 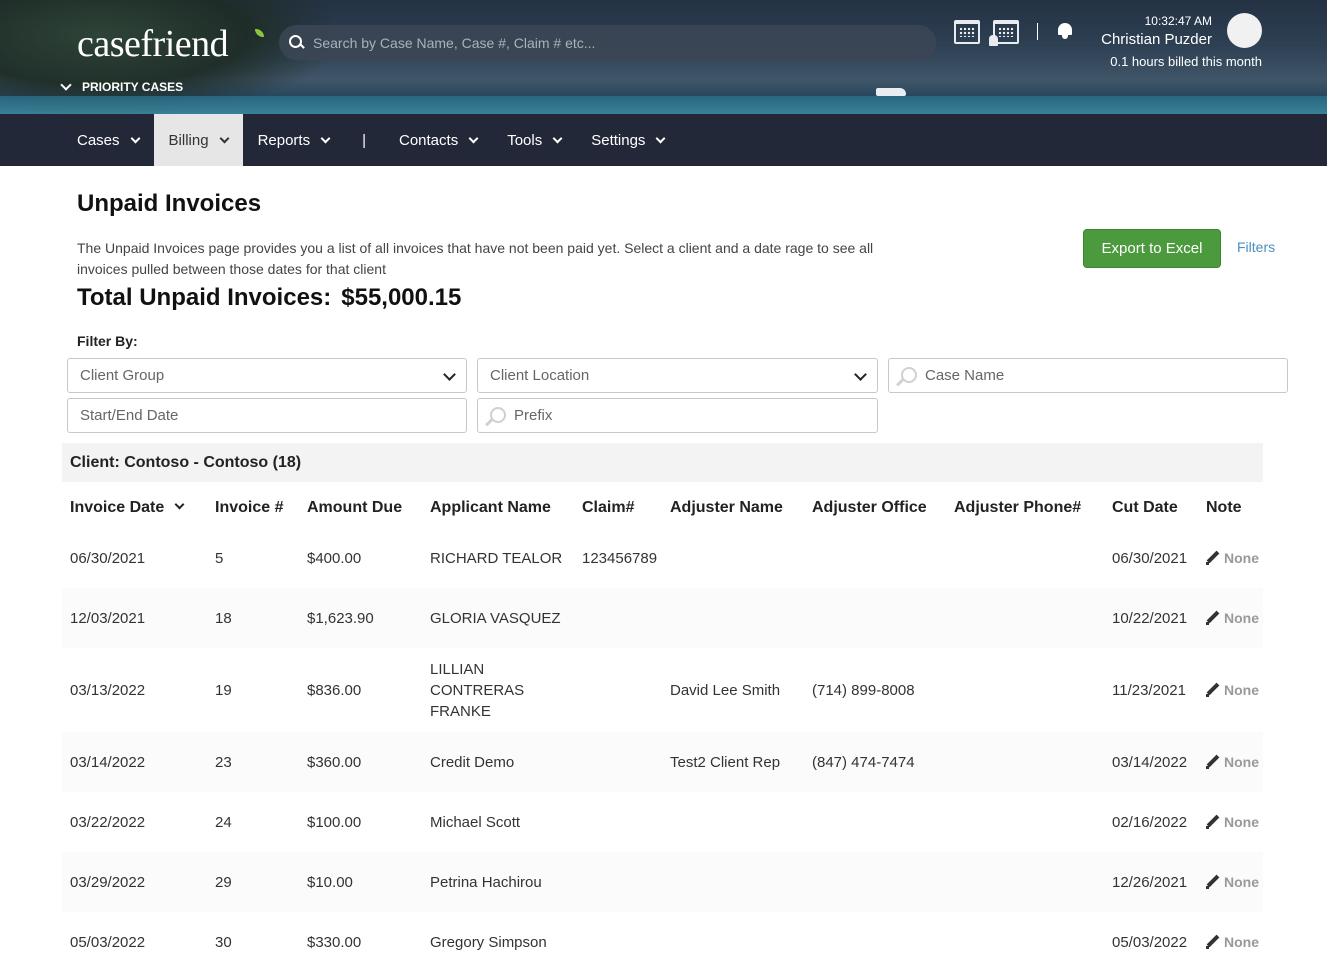 What do you see at coordinates (294, 140) in the screenshot?
I see `nav-reports: Reports` at bounding box center [294, 140].